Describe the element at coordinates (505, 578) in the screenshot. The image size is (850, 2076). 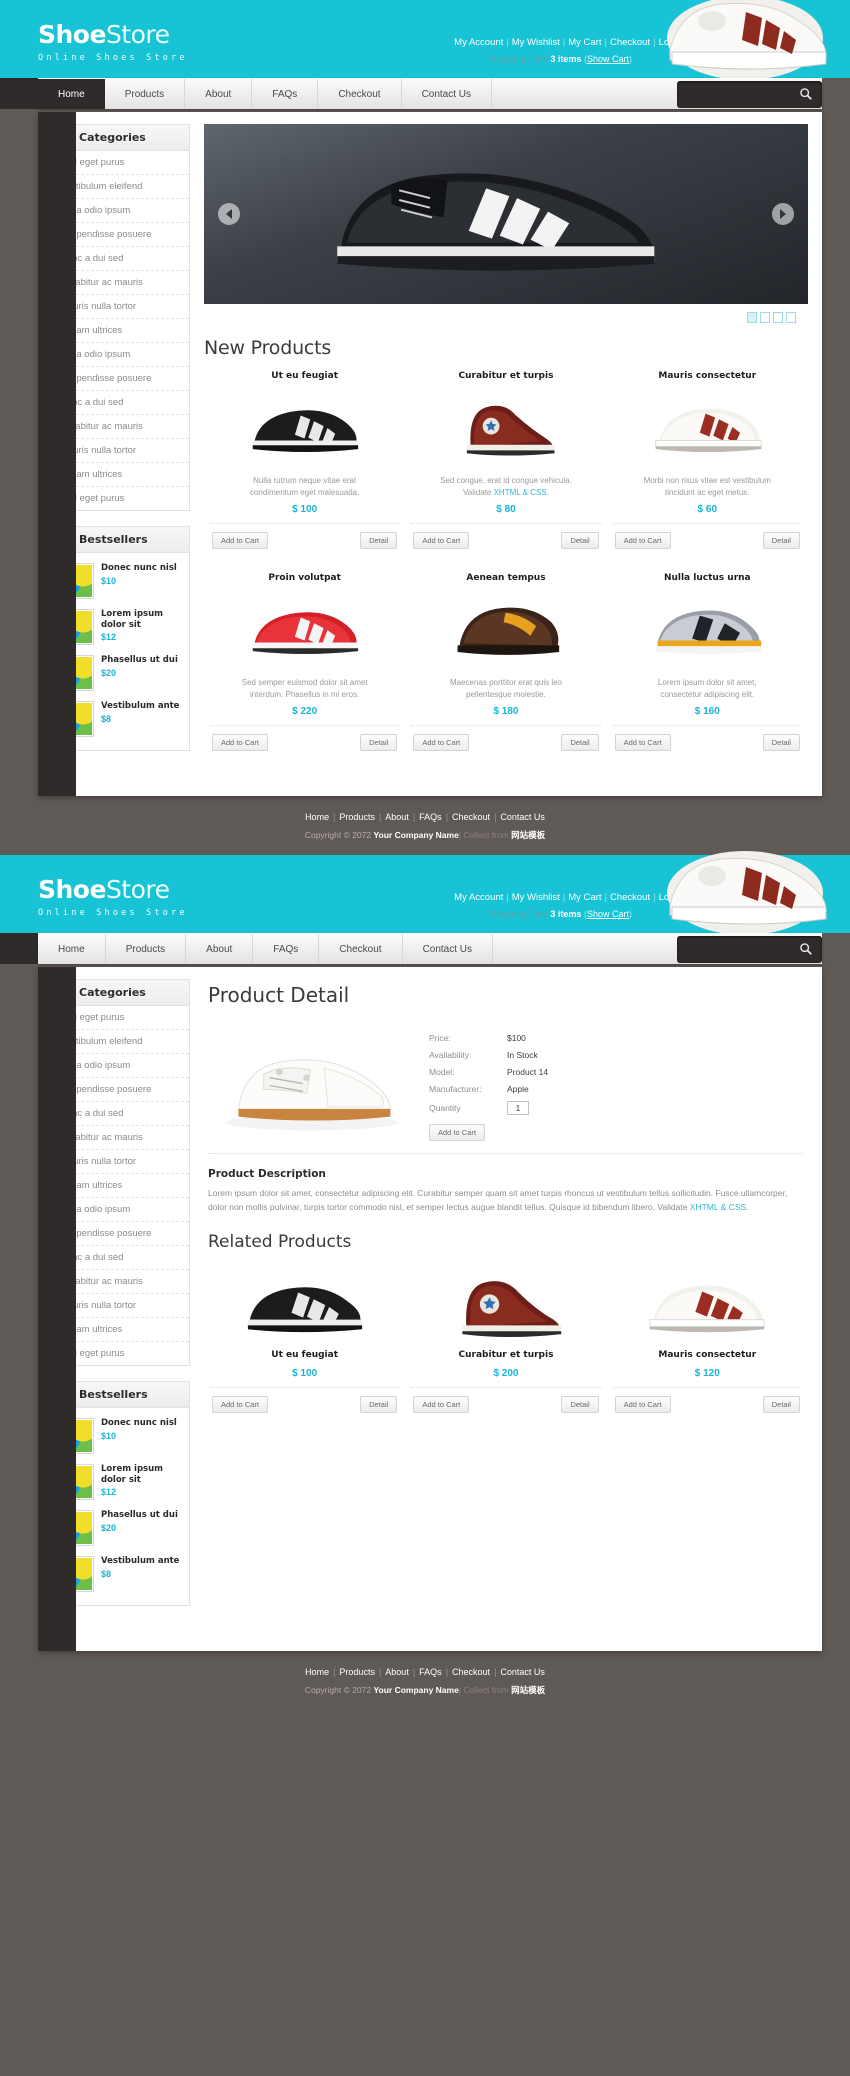
I see `product-name: Aenean tempus` at that location.